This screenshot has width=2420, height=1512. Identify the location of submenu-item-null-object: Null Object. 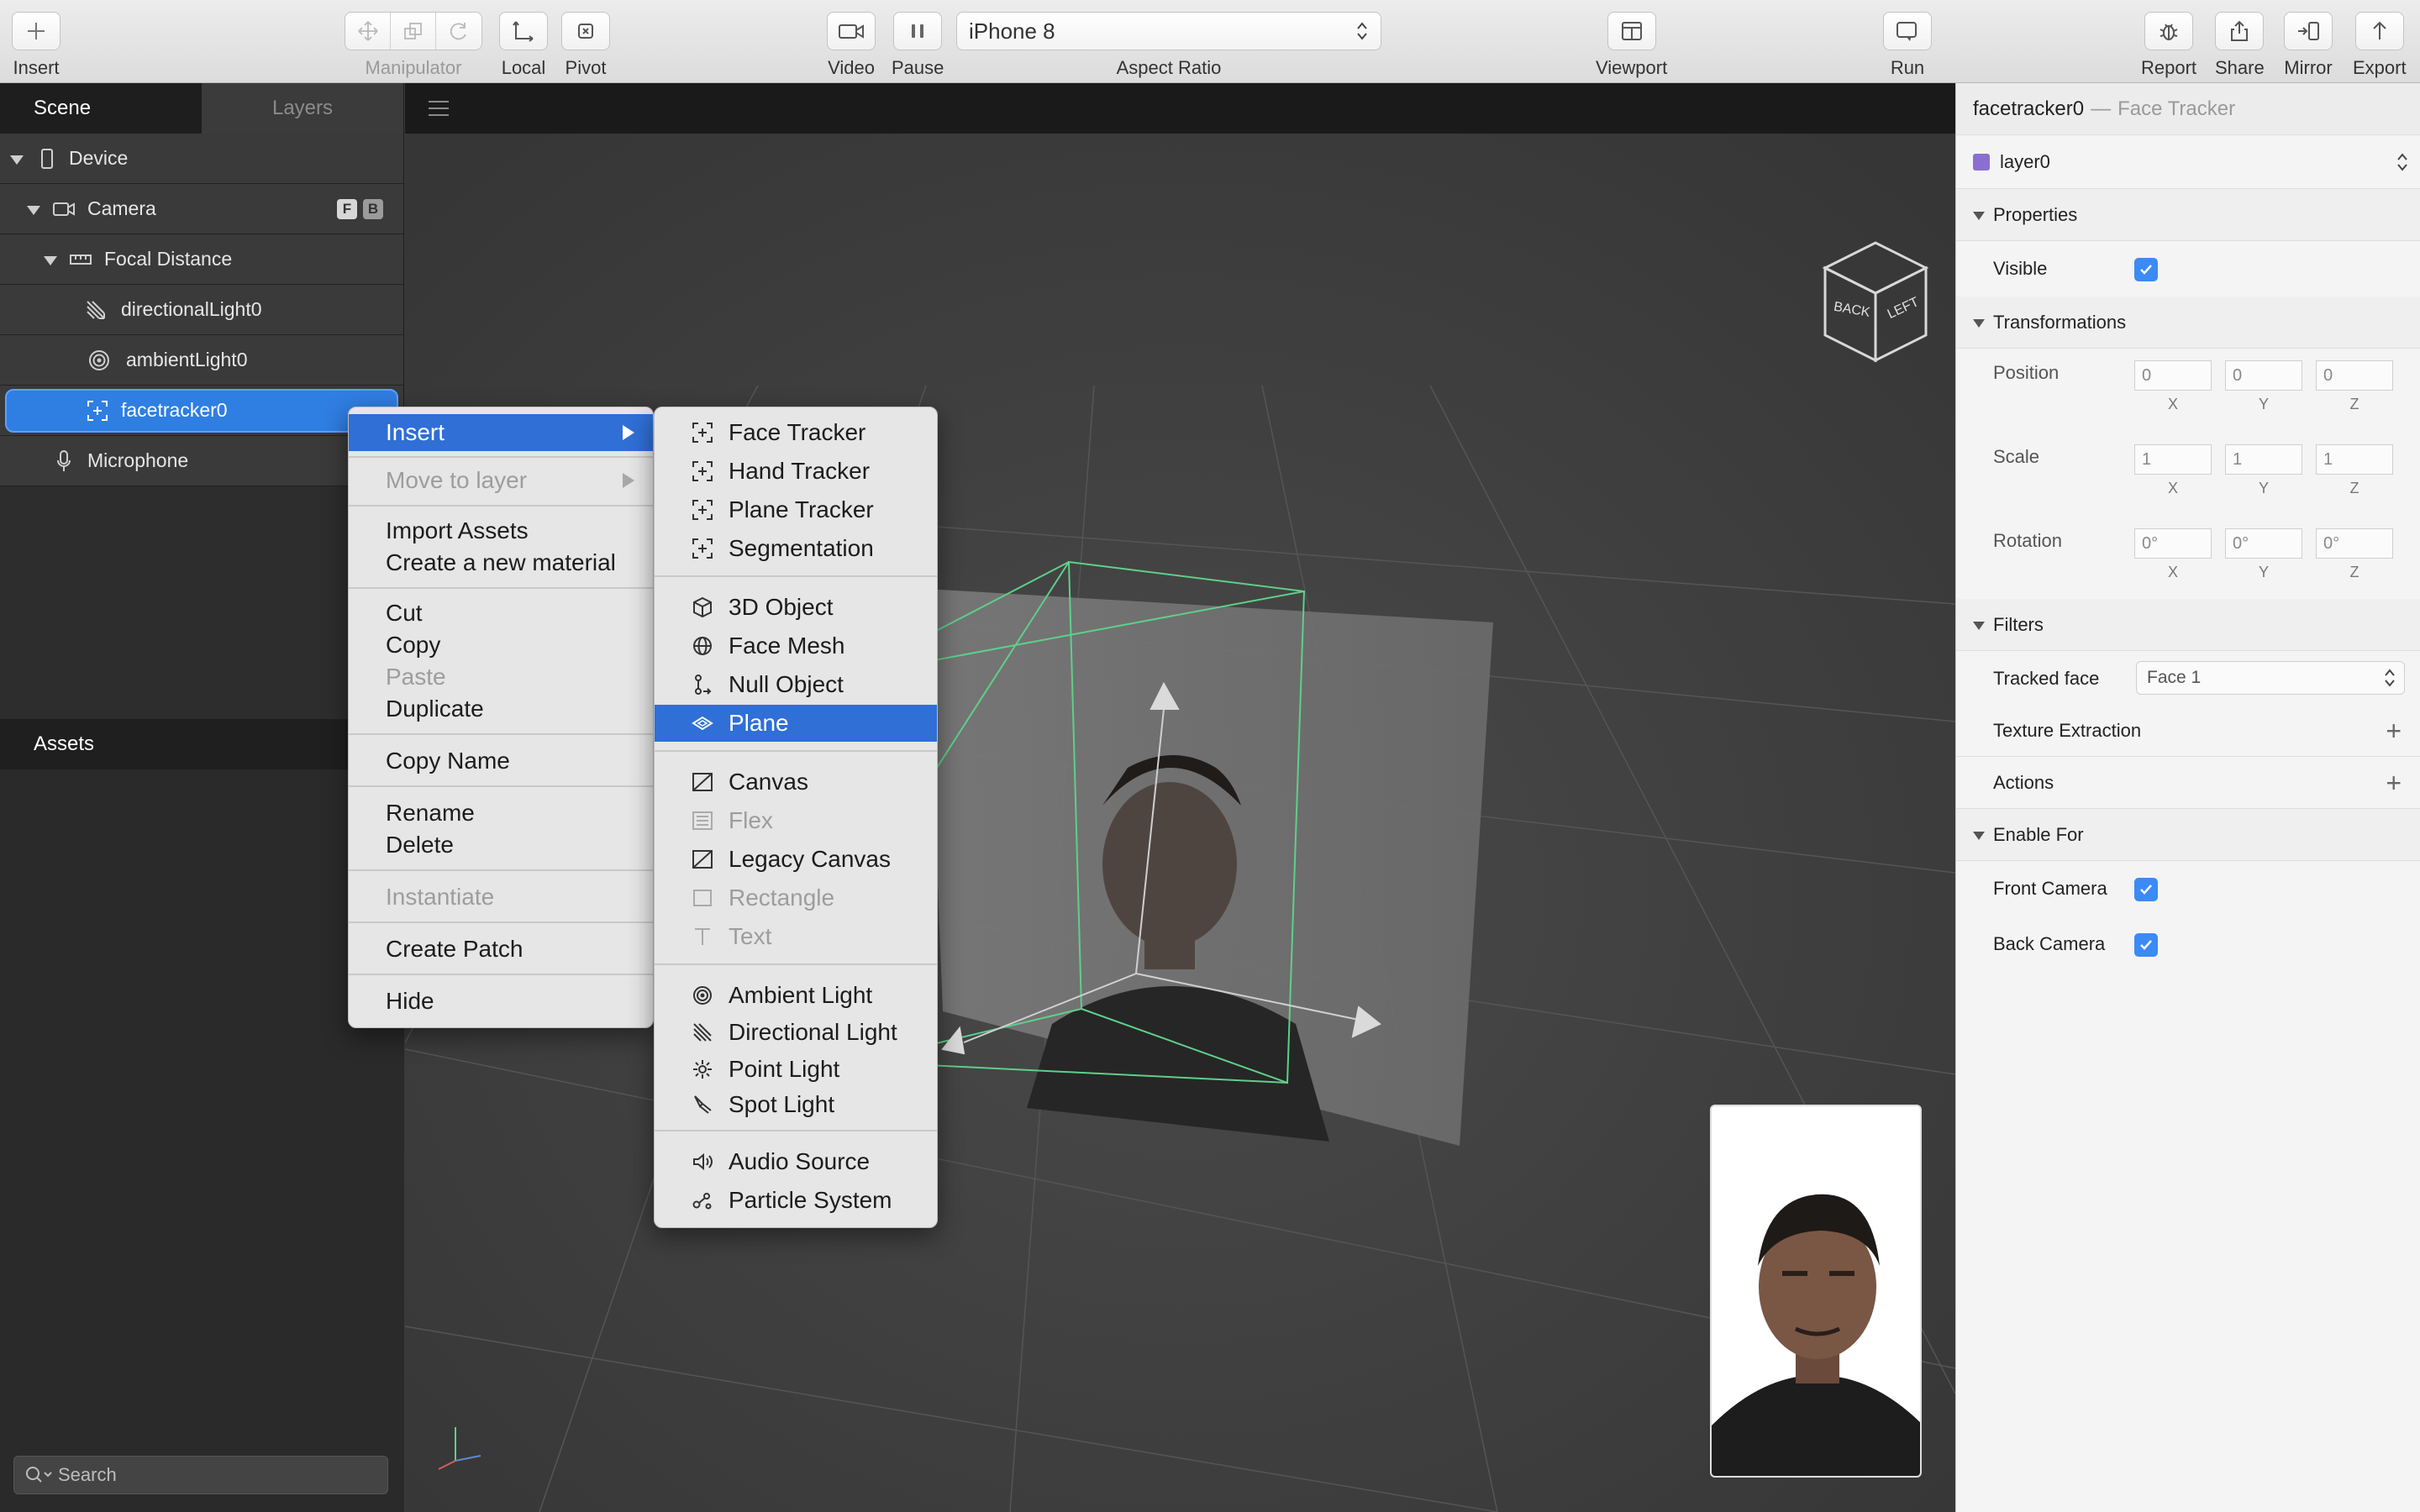
(796, 684).